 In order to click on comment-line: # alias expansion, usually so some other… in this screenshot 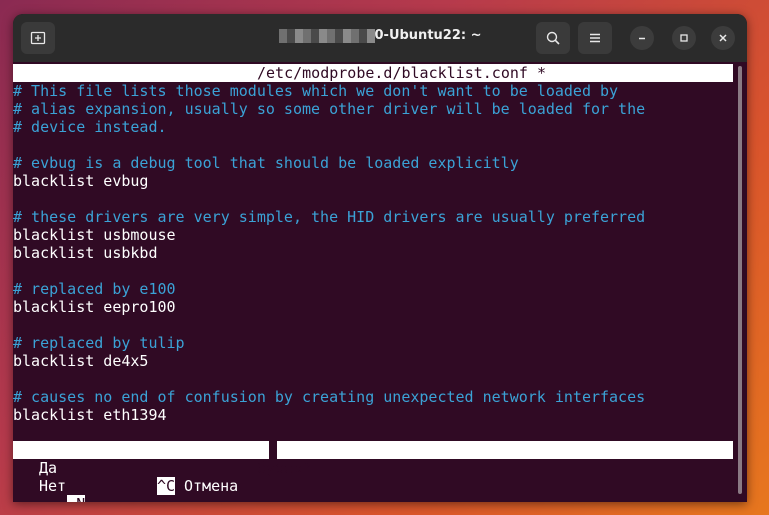, I will do `click(329, 109)`.